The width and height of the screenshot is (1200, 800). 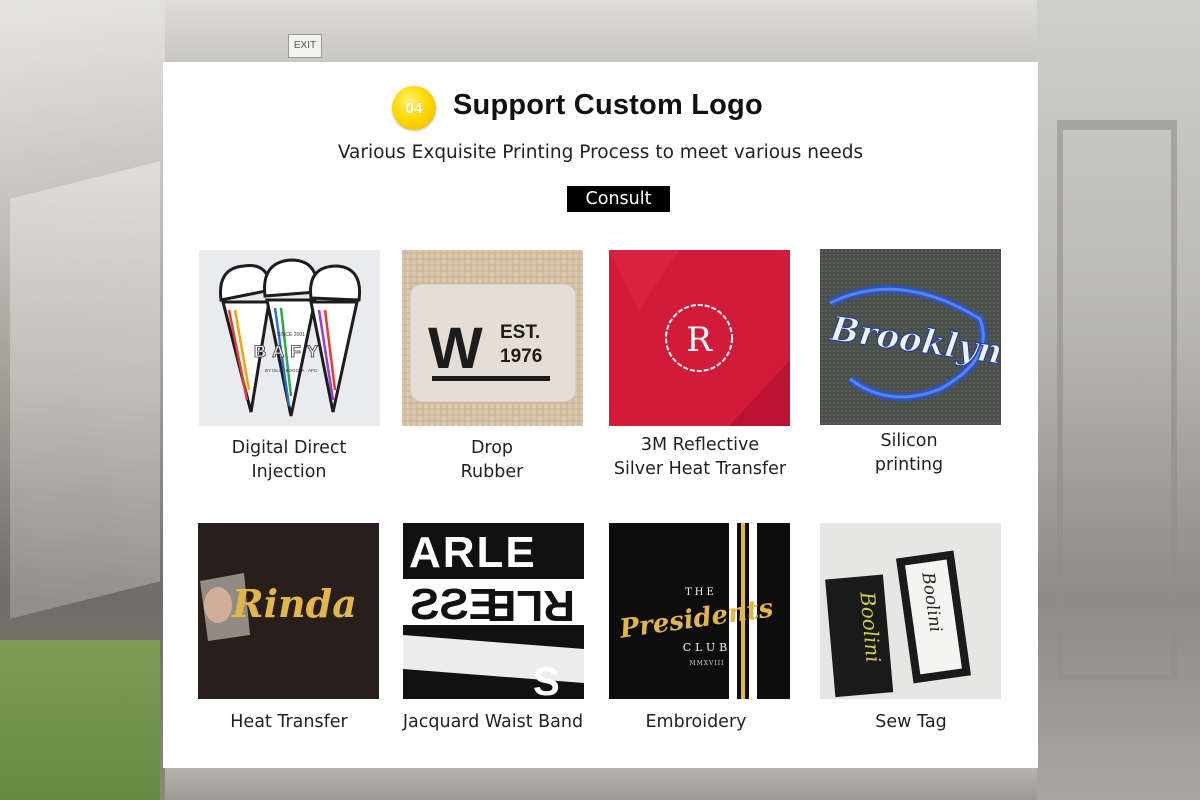 What do you see at coordinates (706, 663) in the screenshot?
I see `embroidery-roman-text: MMXVIII` at bounding box center [706, 663].